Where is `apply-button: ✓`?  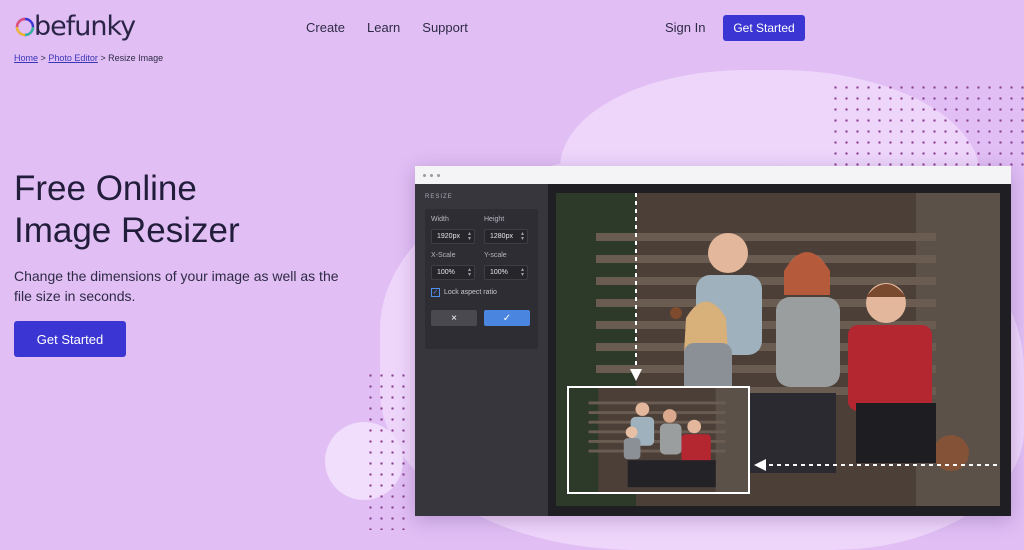 apply-button: ✓ is located at coordinates (507, 318).